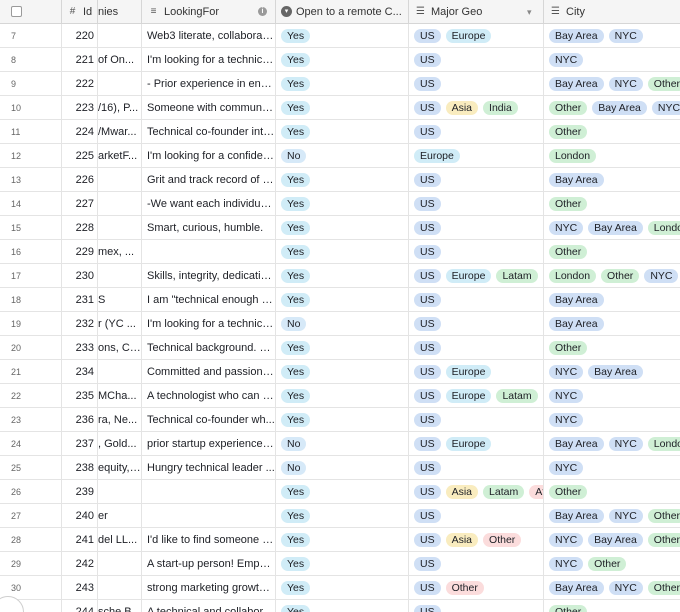 The image size is (680, 612). What do you see at coordinates (80, 419) in the screenshot?
I see `id-cell: 236` at bounding box center [80, 419].